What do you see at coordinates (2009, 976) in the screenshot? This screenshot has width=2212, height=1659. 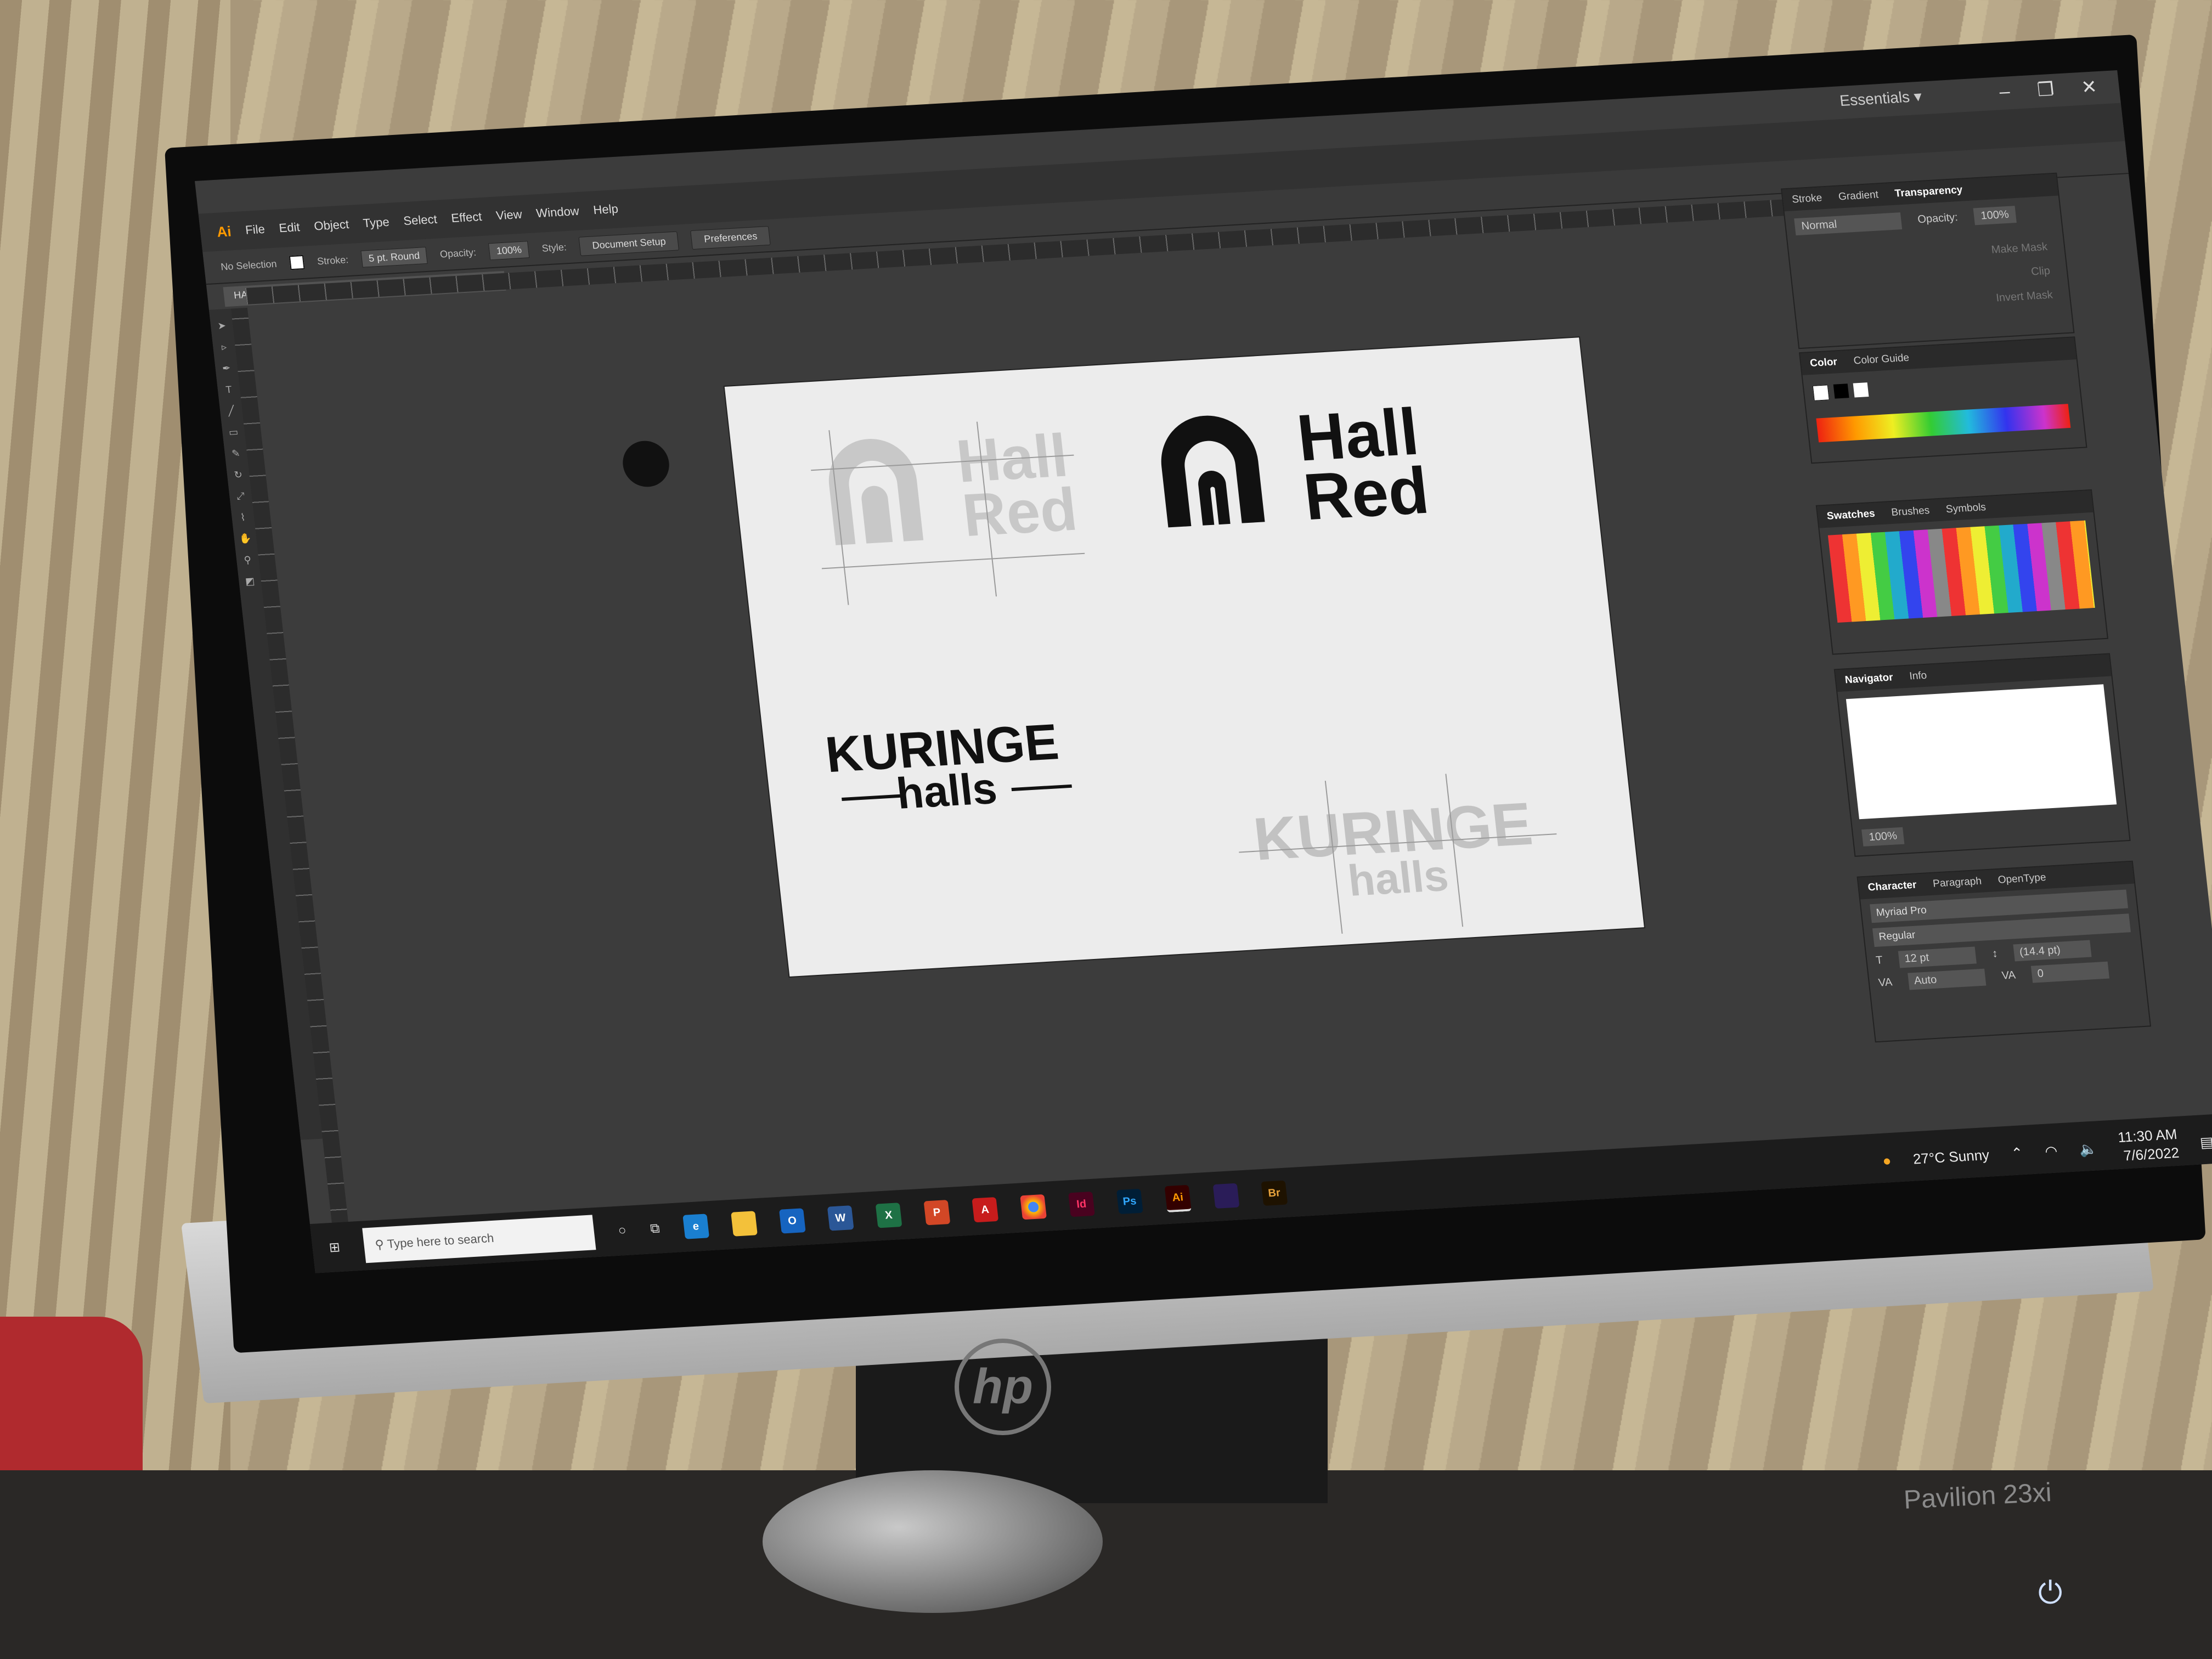 I see `tracking-icon: VA` at bounding box center [2009, 976].